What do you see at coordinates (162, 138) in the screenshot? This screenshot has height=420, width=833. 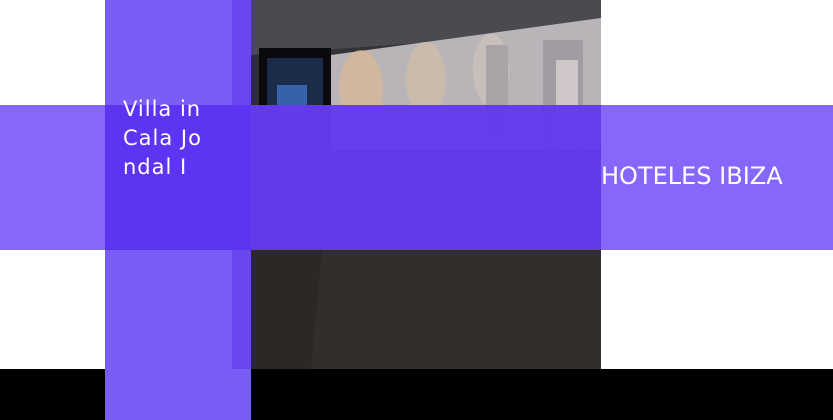 I see `page-title: Villa in Cala Jondal I` at bounding box center [162, 138].